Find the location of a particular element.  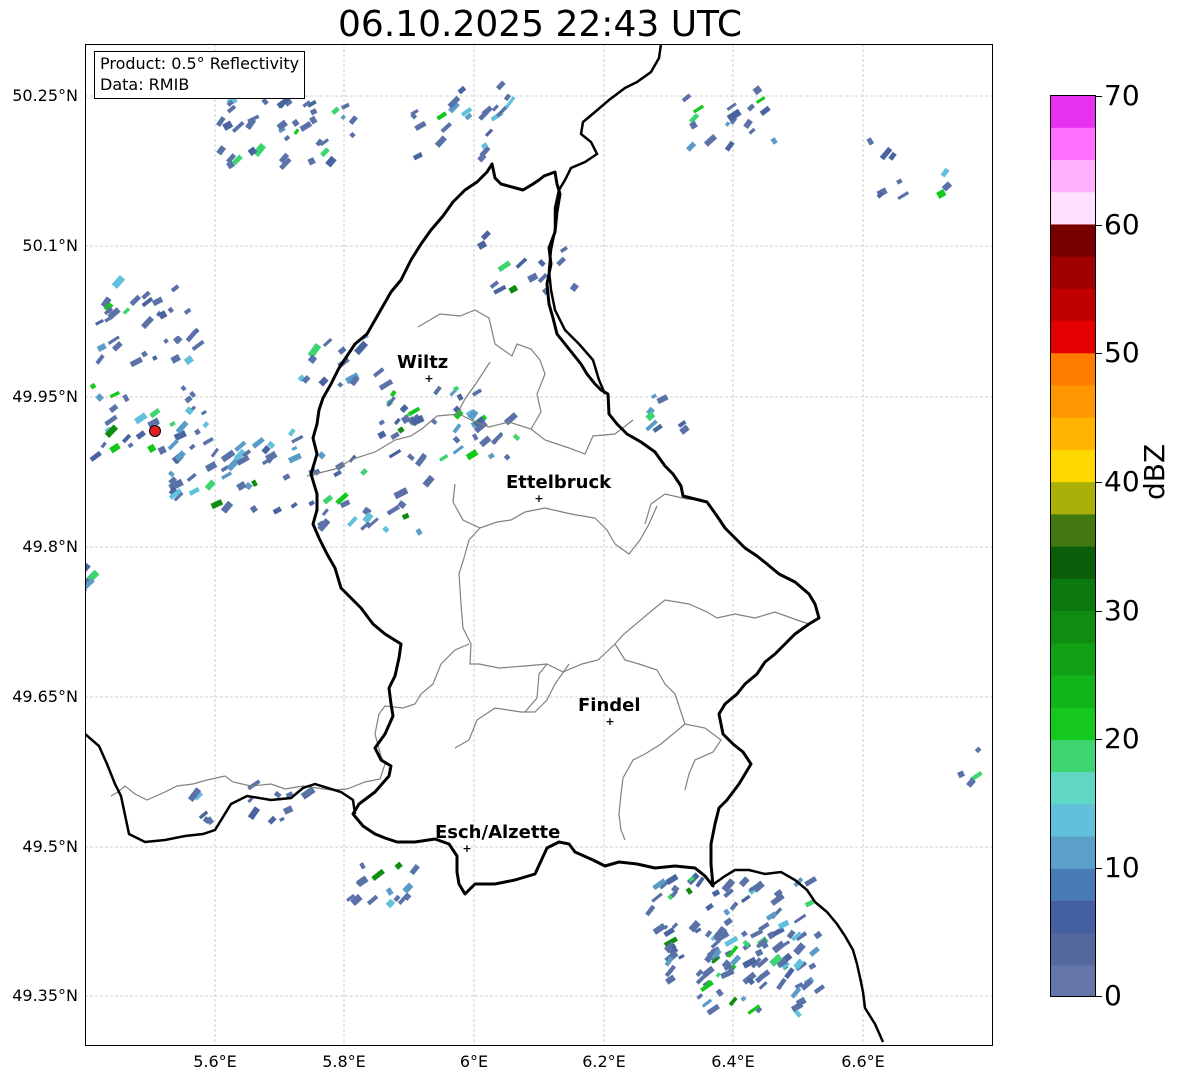

product-info-box: Product: 0.5° Reflectivity Data: RMIB is located at coordinates (200, 75).